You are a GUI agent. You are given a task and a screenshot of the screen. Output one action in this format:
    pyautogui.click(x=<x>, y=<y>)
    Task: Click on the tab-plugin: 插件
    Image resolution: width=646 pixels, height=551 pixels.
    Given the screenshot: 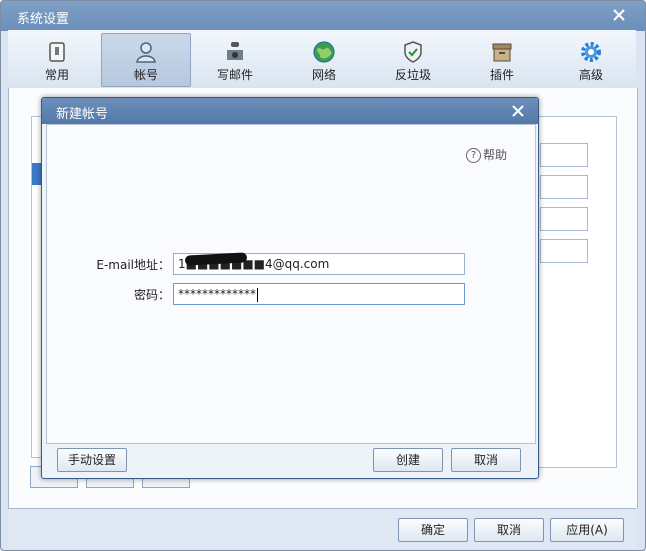 What is the action you would take?
    pyautogui.click(x=502, y=60)
    